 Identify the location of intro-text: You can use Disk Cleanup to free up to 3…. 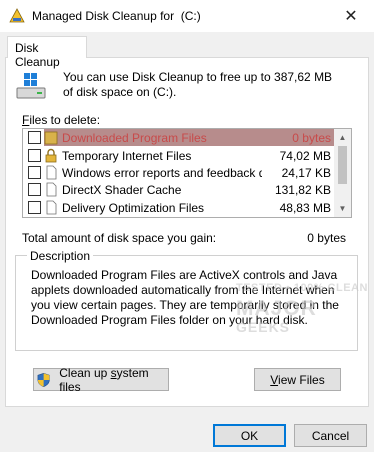
(198, 84).